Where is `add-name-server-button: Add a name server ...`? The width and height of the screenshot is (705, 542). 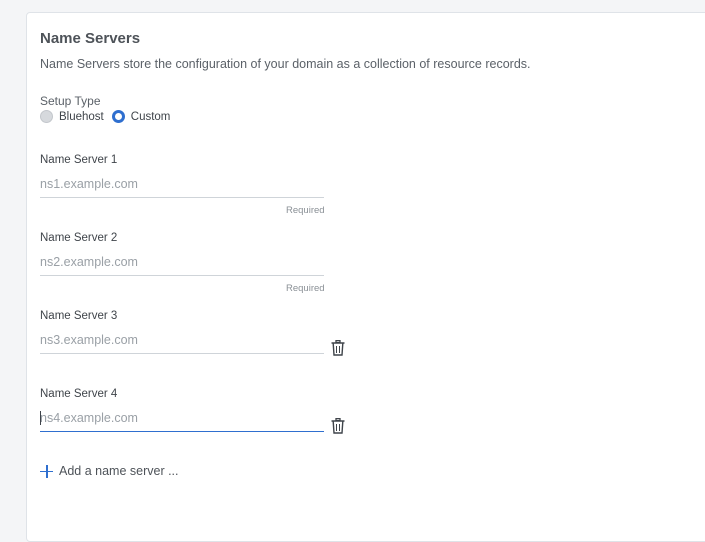
add-name-server-button: Add a name server ... is located at coordinates (109, 471).